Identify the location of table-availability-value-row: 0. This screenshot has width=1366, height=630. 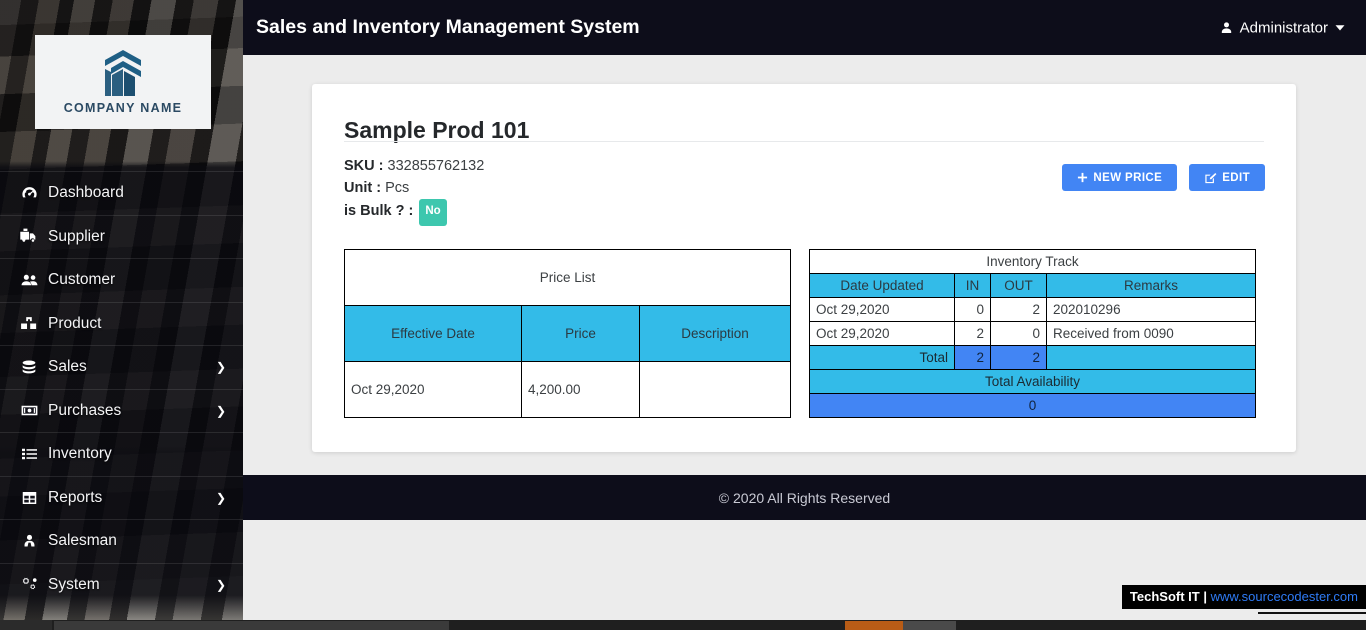
(1032, 405).